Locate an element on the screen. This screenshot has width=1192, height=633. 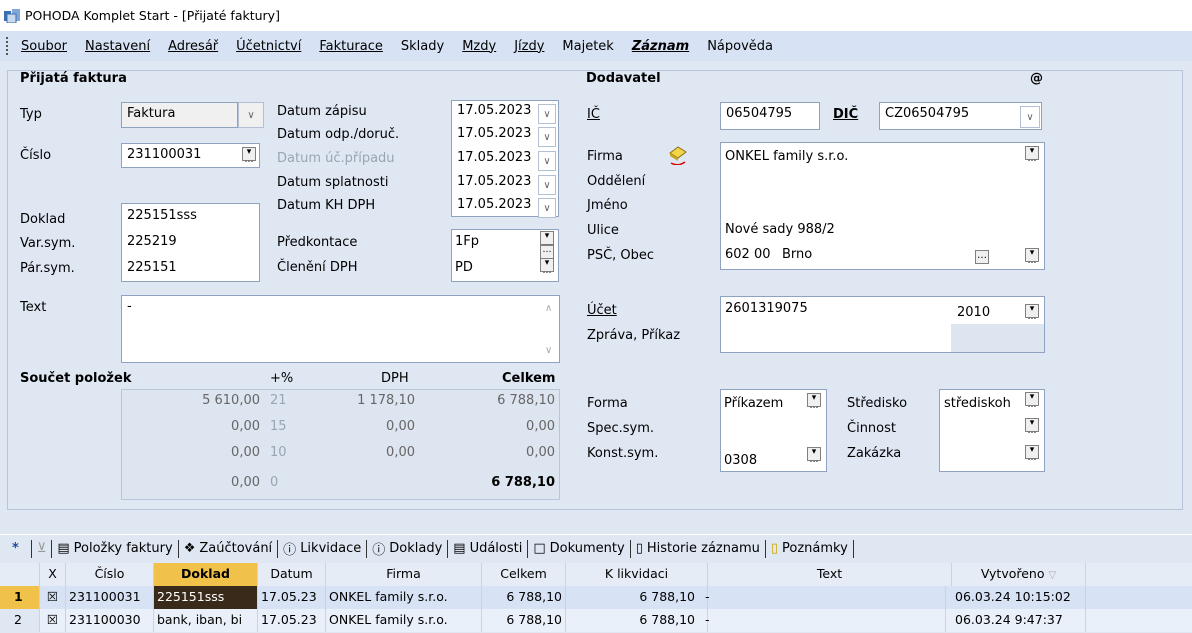
tab-poznamky: ▯ Poznámky is located at coordinates (810, 548).